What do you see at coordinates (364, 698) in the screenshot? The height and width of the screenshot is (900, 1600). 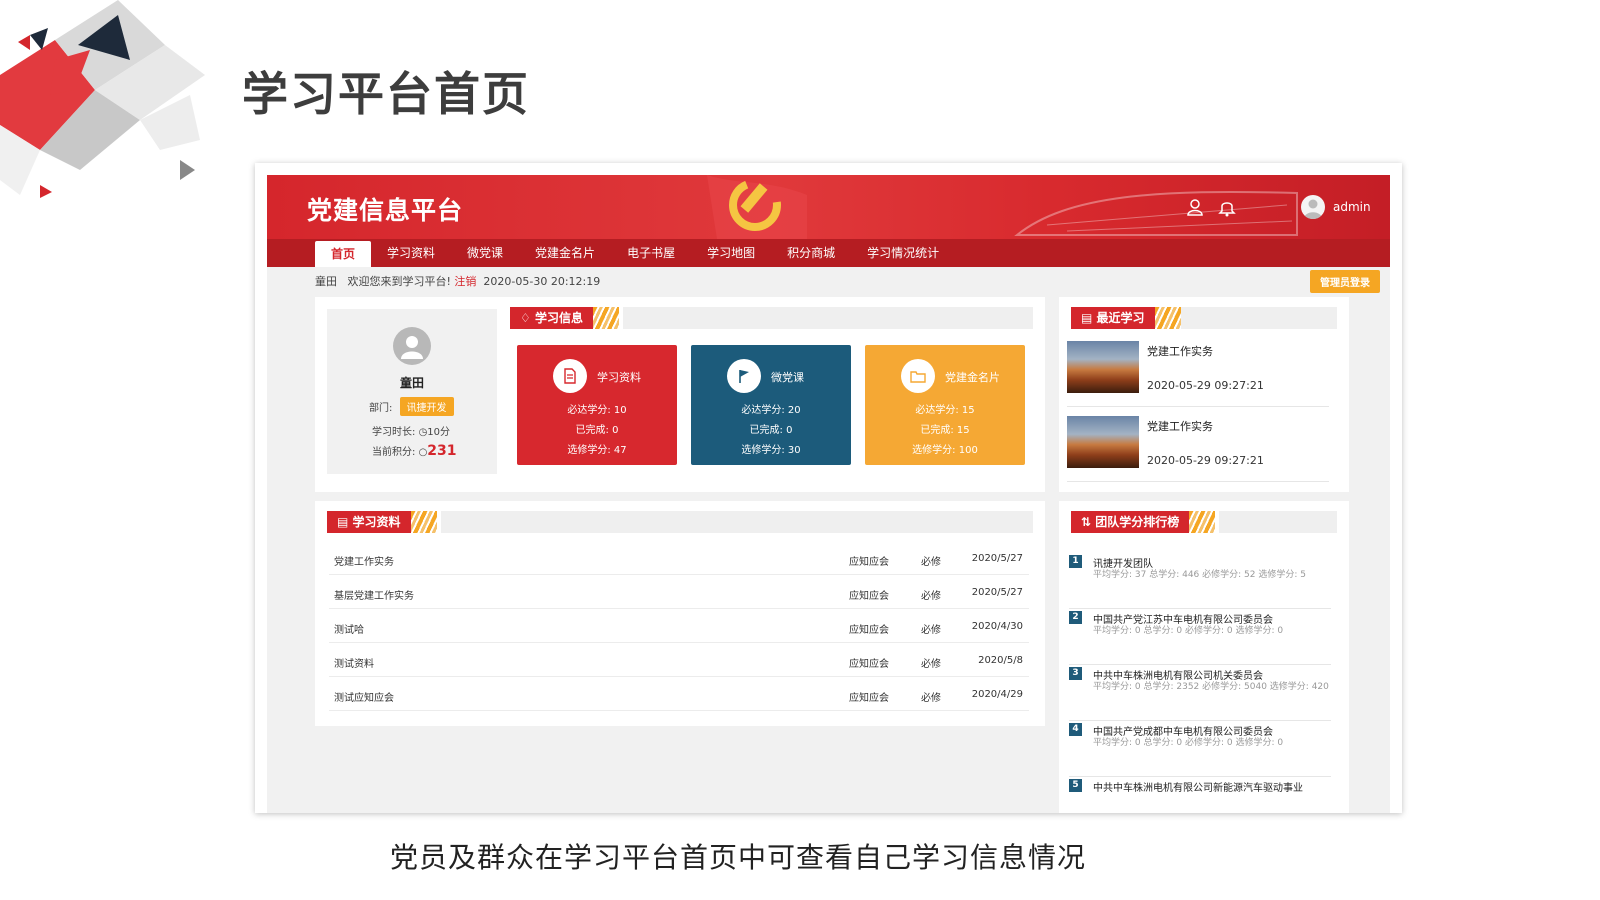 I see `material-name: 测试应知应会` at bounding box center [364, 698].